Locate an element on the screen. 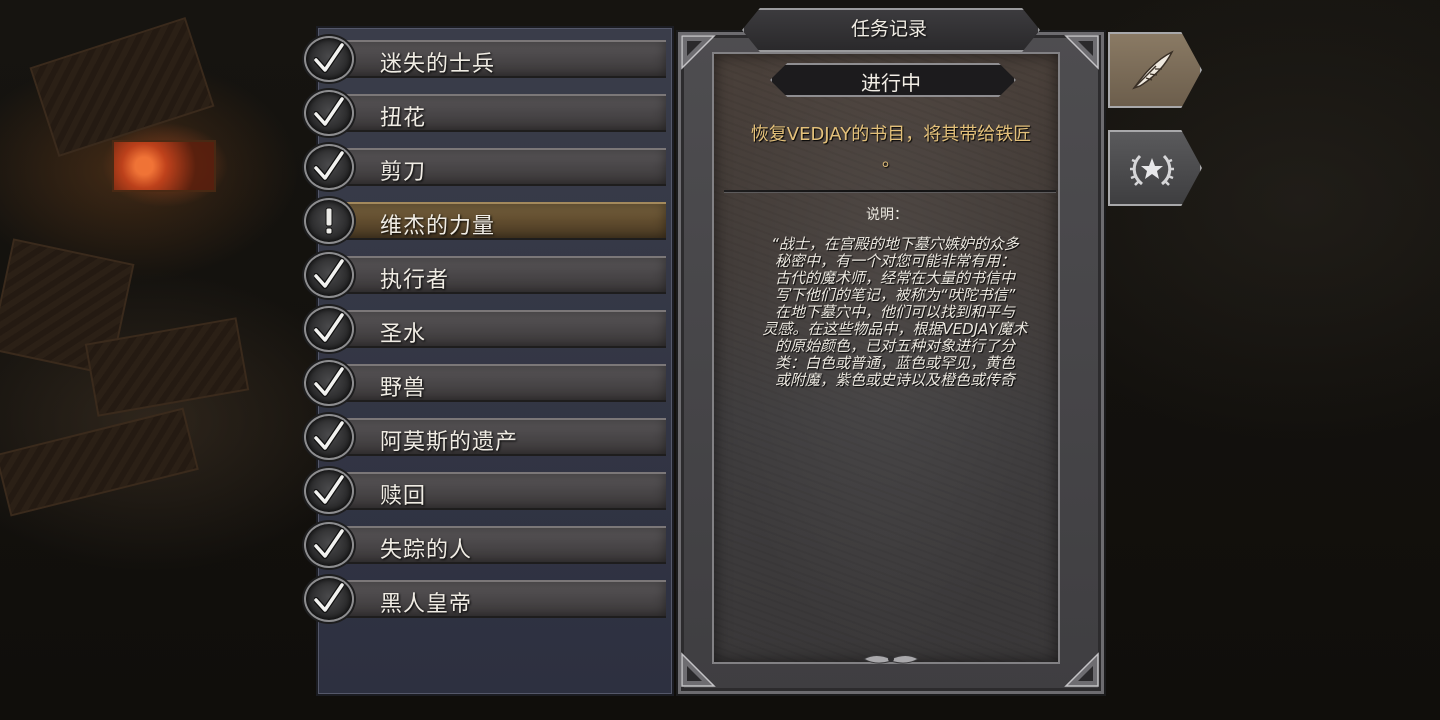 This screenshot has height=720, width=1440. quest-item-label: 维杰的力量 is located at coordinates (438, 226).